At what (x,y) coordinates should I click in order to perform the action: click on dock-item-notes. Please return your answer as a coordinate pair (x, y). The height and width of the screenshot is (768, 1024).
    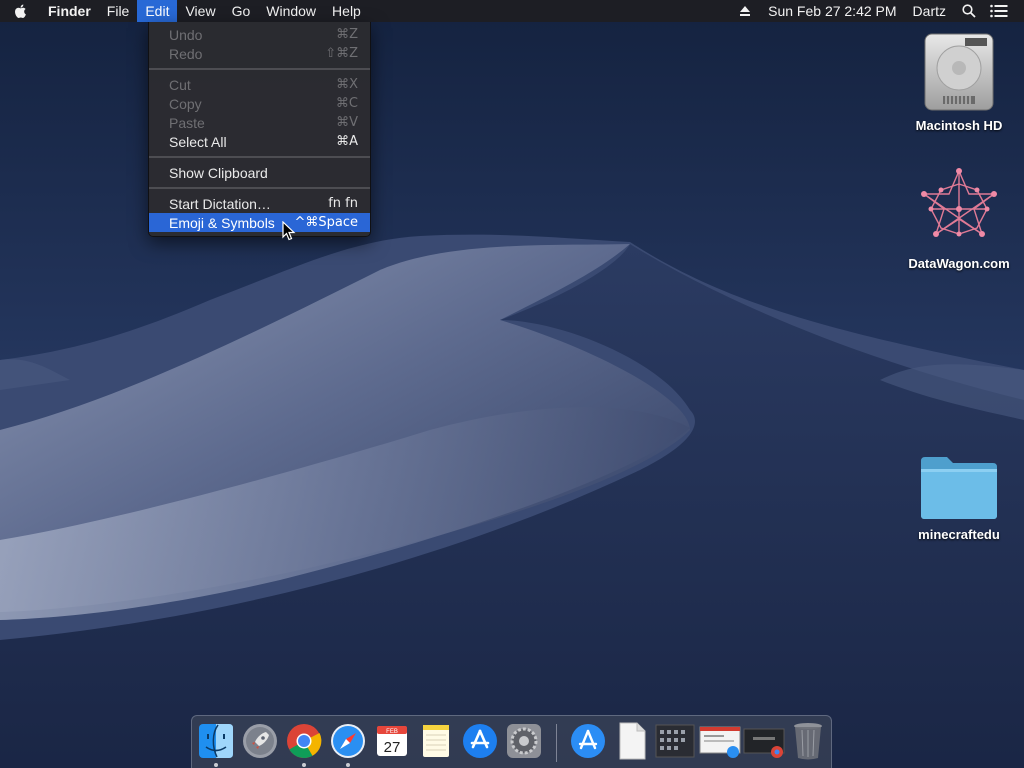
    Looking at the image, I should click on (436, 741).